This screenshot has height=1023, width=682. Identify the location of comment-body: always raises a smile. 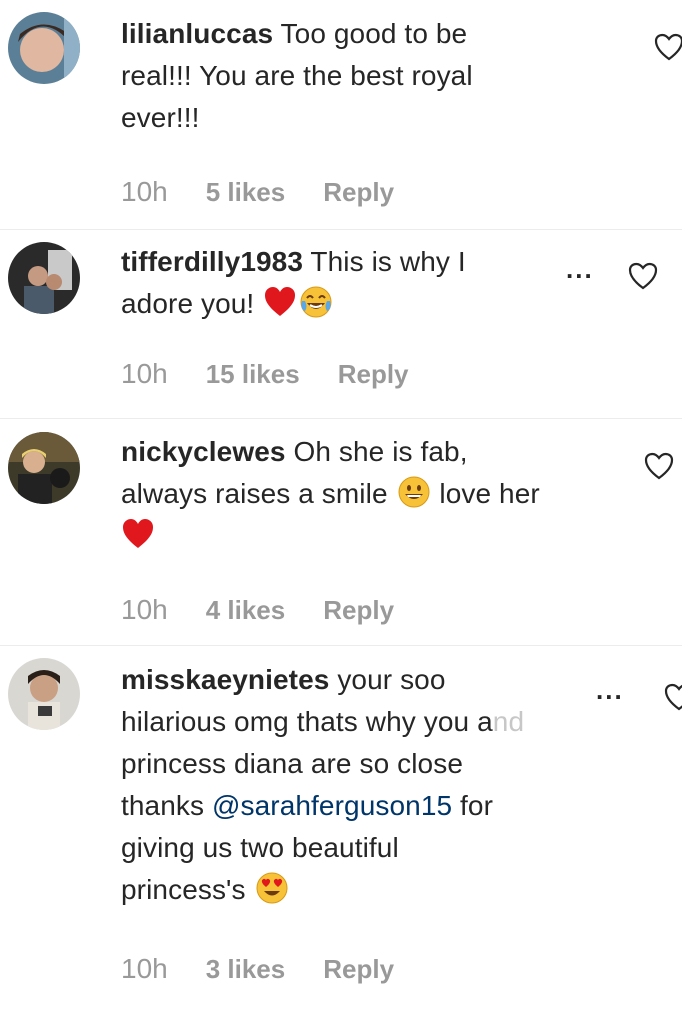
(258, 493).